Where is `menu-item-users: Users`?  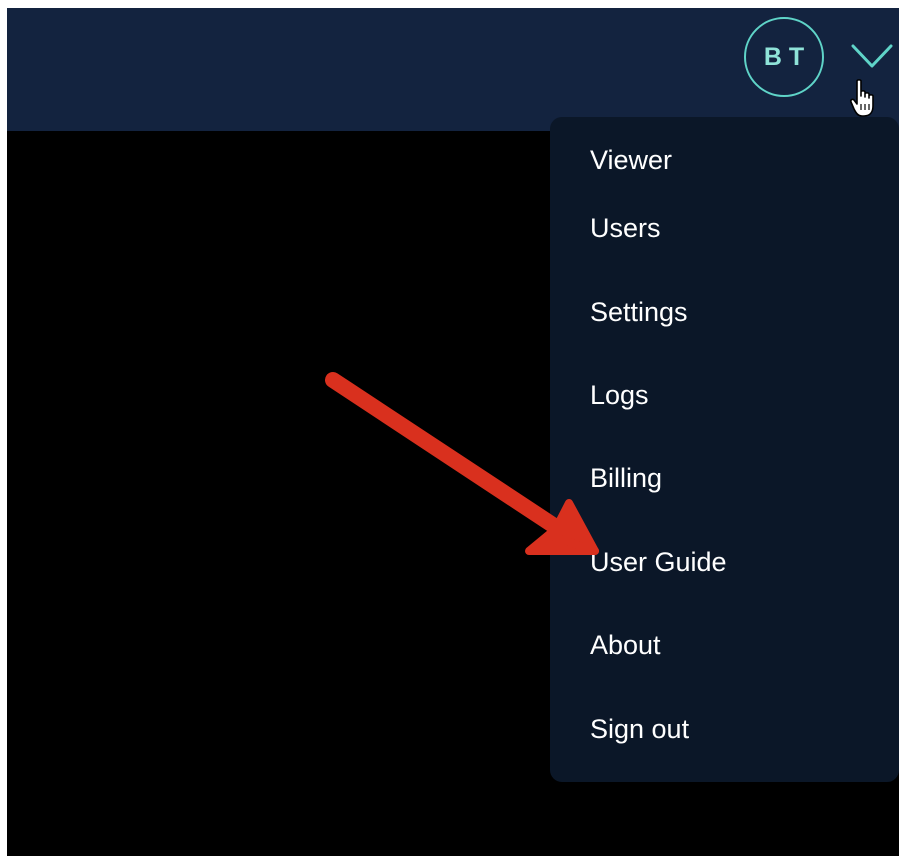 menu-item-users: Users is located at coordinates (724, 228).